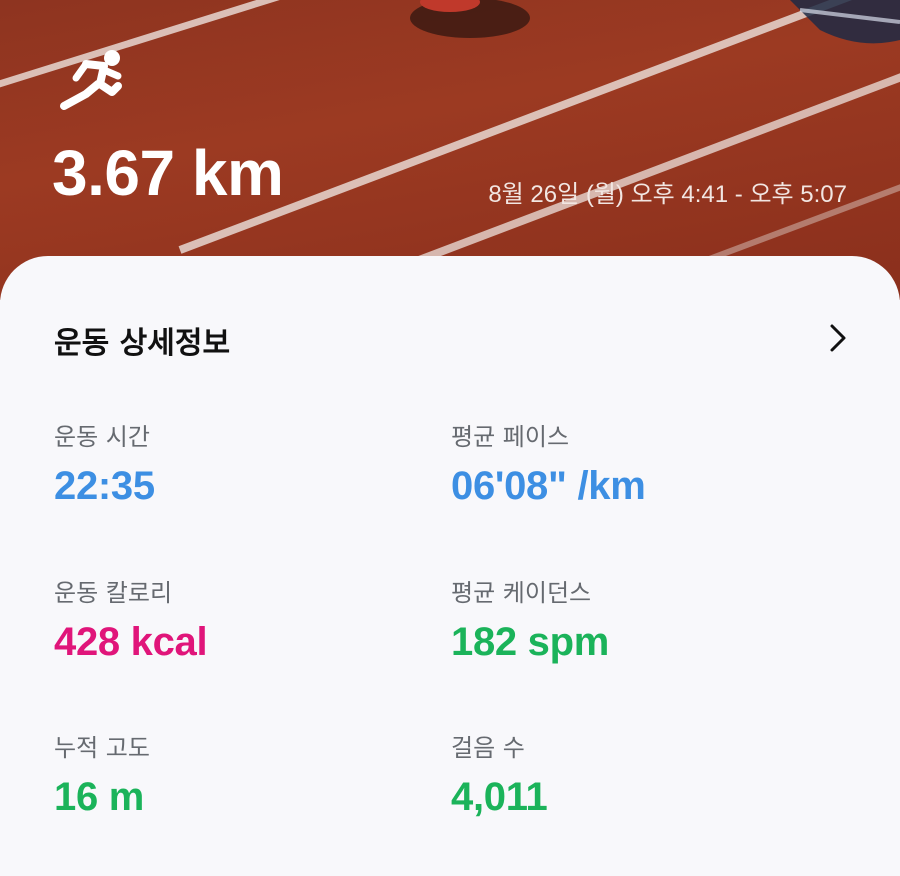 The image size is (900, 876). What do you see at coordinates (168, 173) in the screenshot?
I see `workout-distance: 3.67 km` at bounding box center [168, 173].